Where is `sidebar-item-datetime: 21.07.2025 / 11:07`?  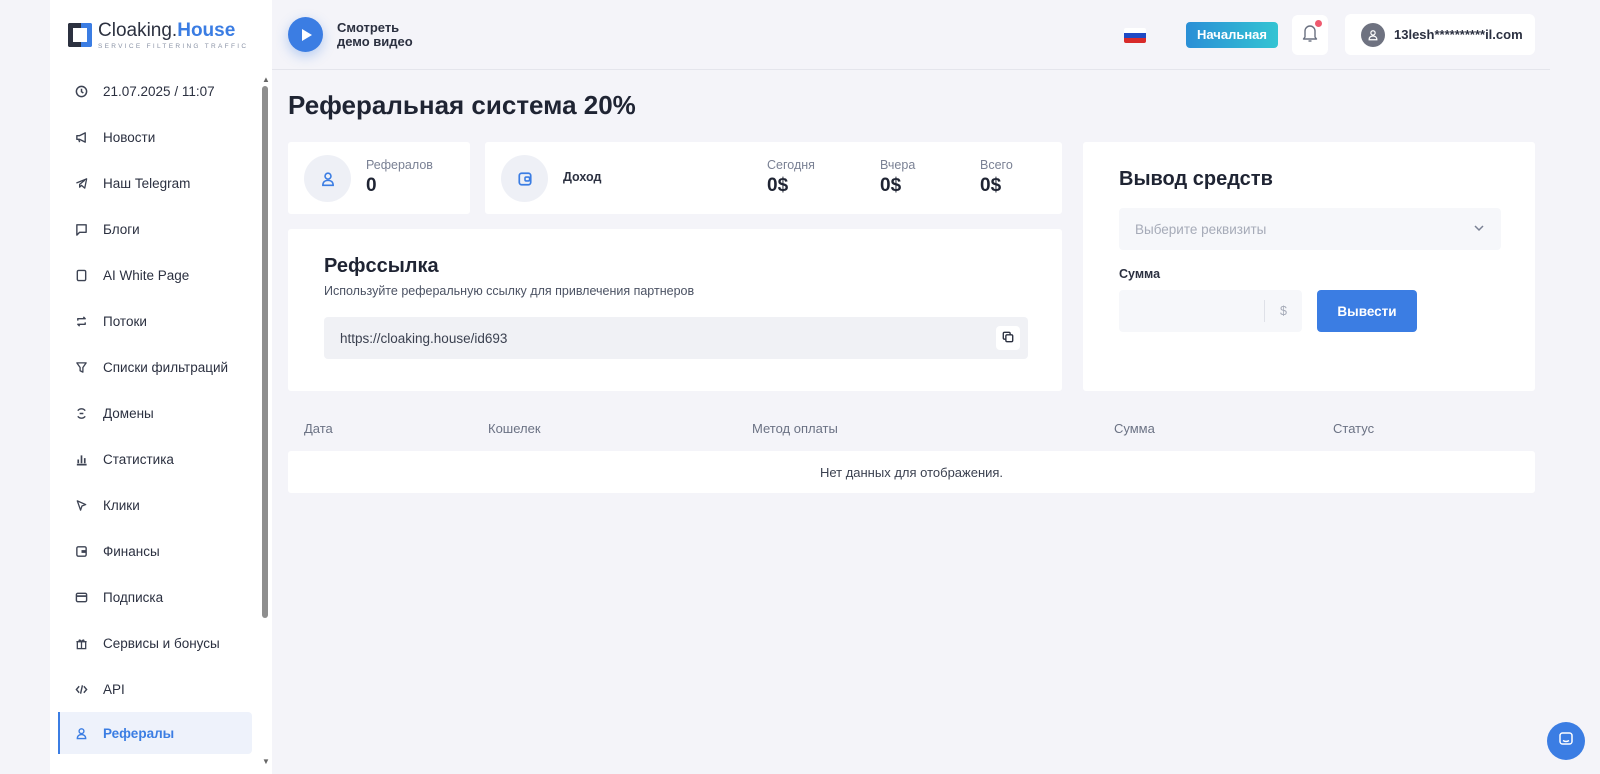
sidebar-item-datetime: 21.07.2025 / 11:07 is located at coordinates (155, 91).